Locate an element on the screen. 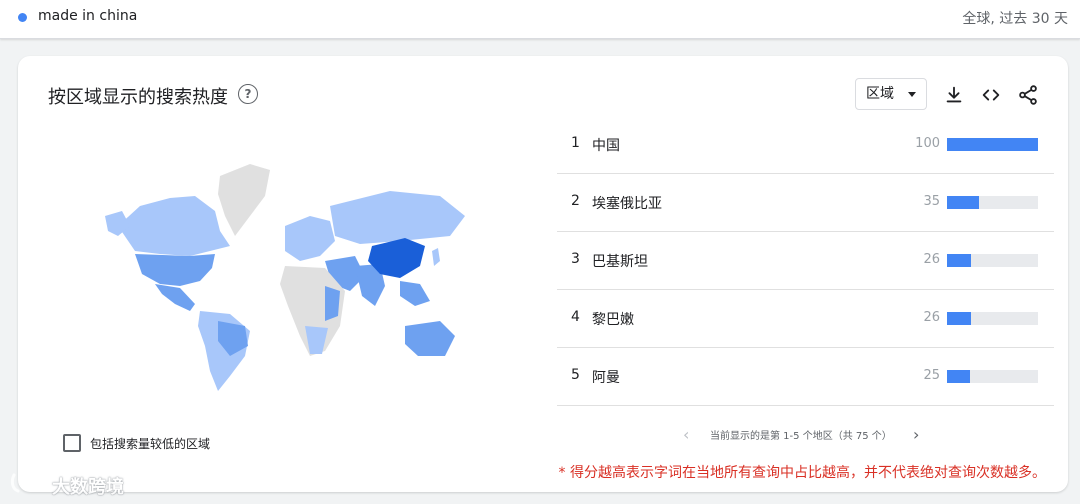  watermark-text: 大数跨境 is located at coordinates (88, 487).